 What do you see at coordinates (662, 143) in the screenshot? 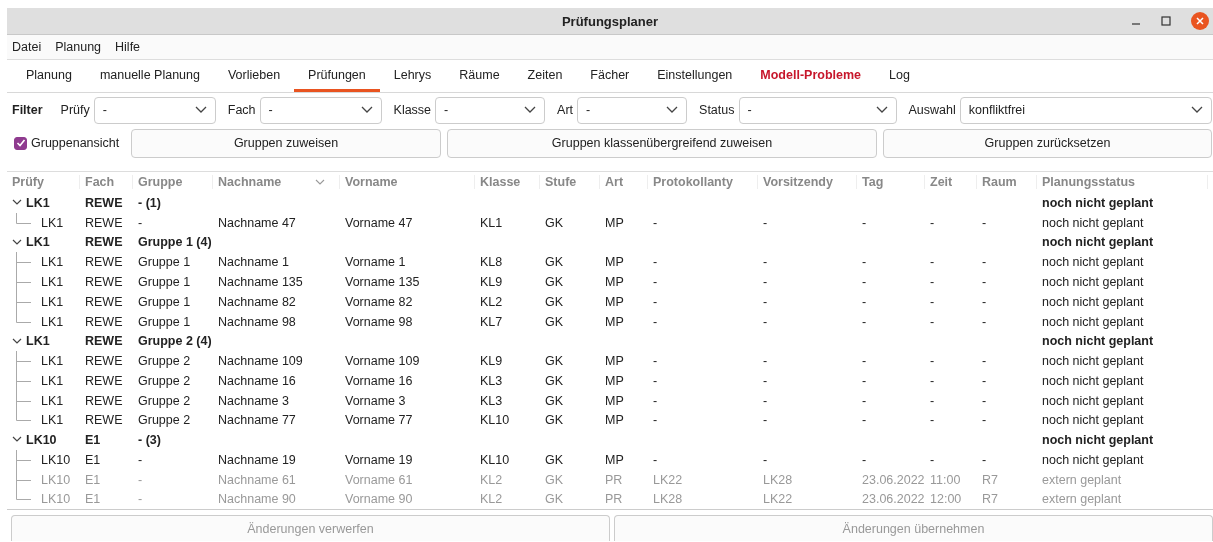
I see `group-button: Gruppen klassenübergreifend zuweisen` at bounding box center [662, 143].